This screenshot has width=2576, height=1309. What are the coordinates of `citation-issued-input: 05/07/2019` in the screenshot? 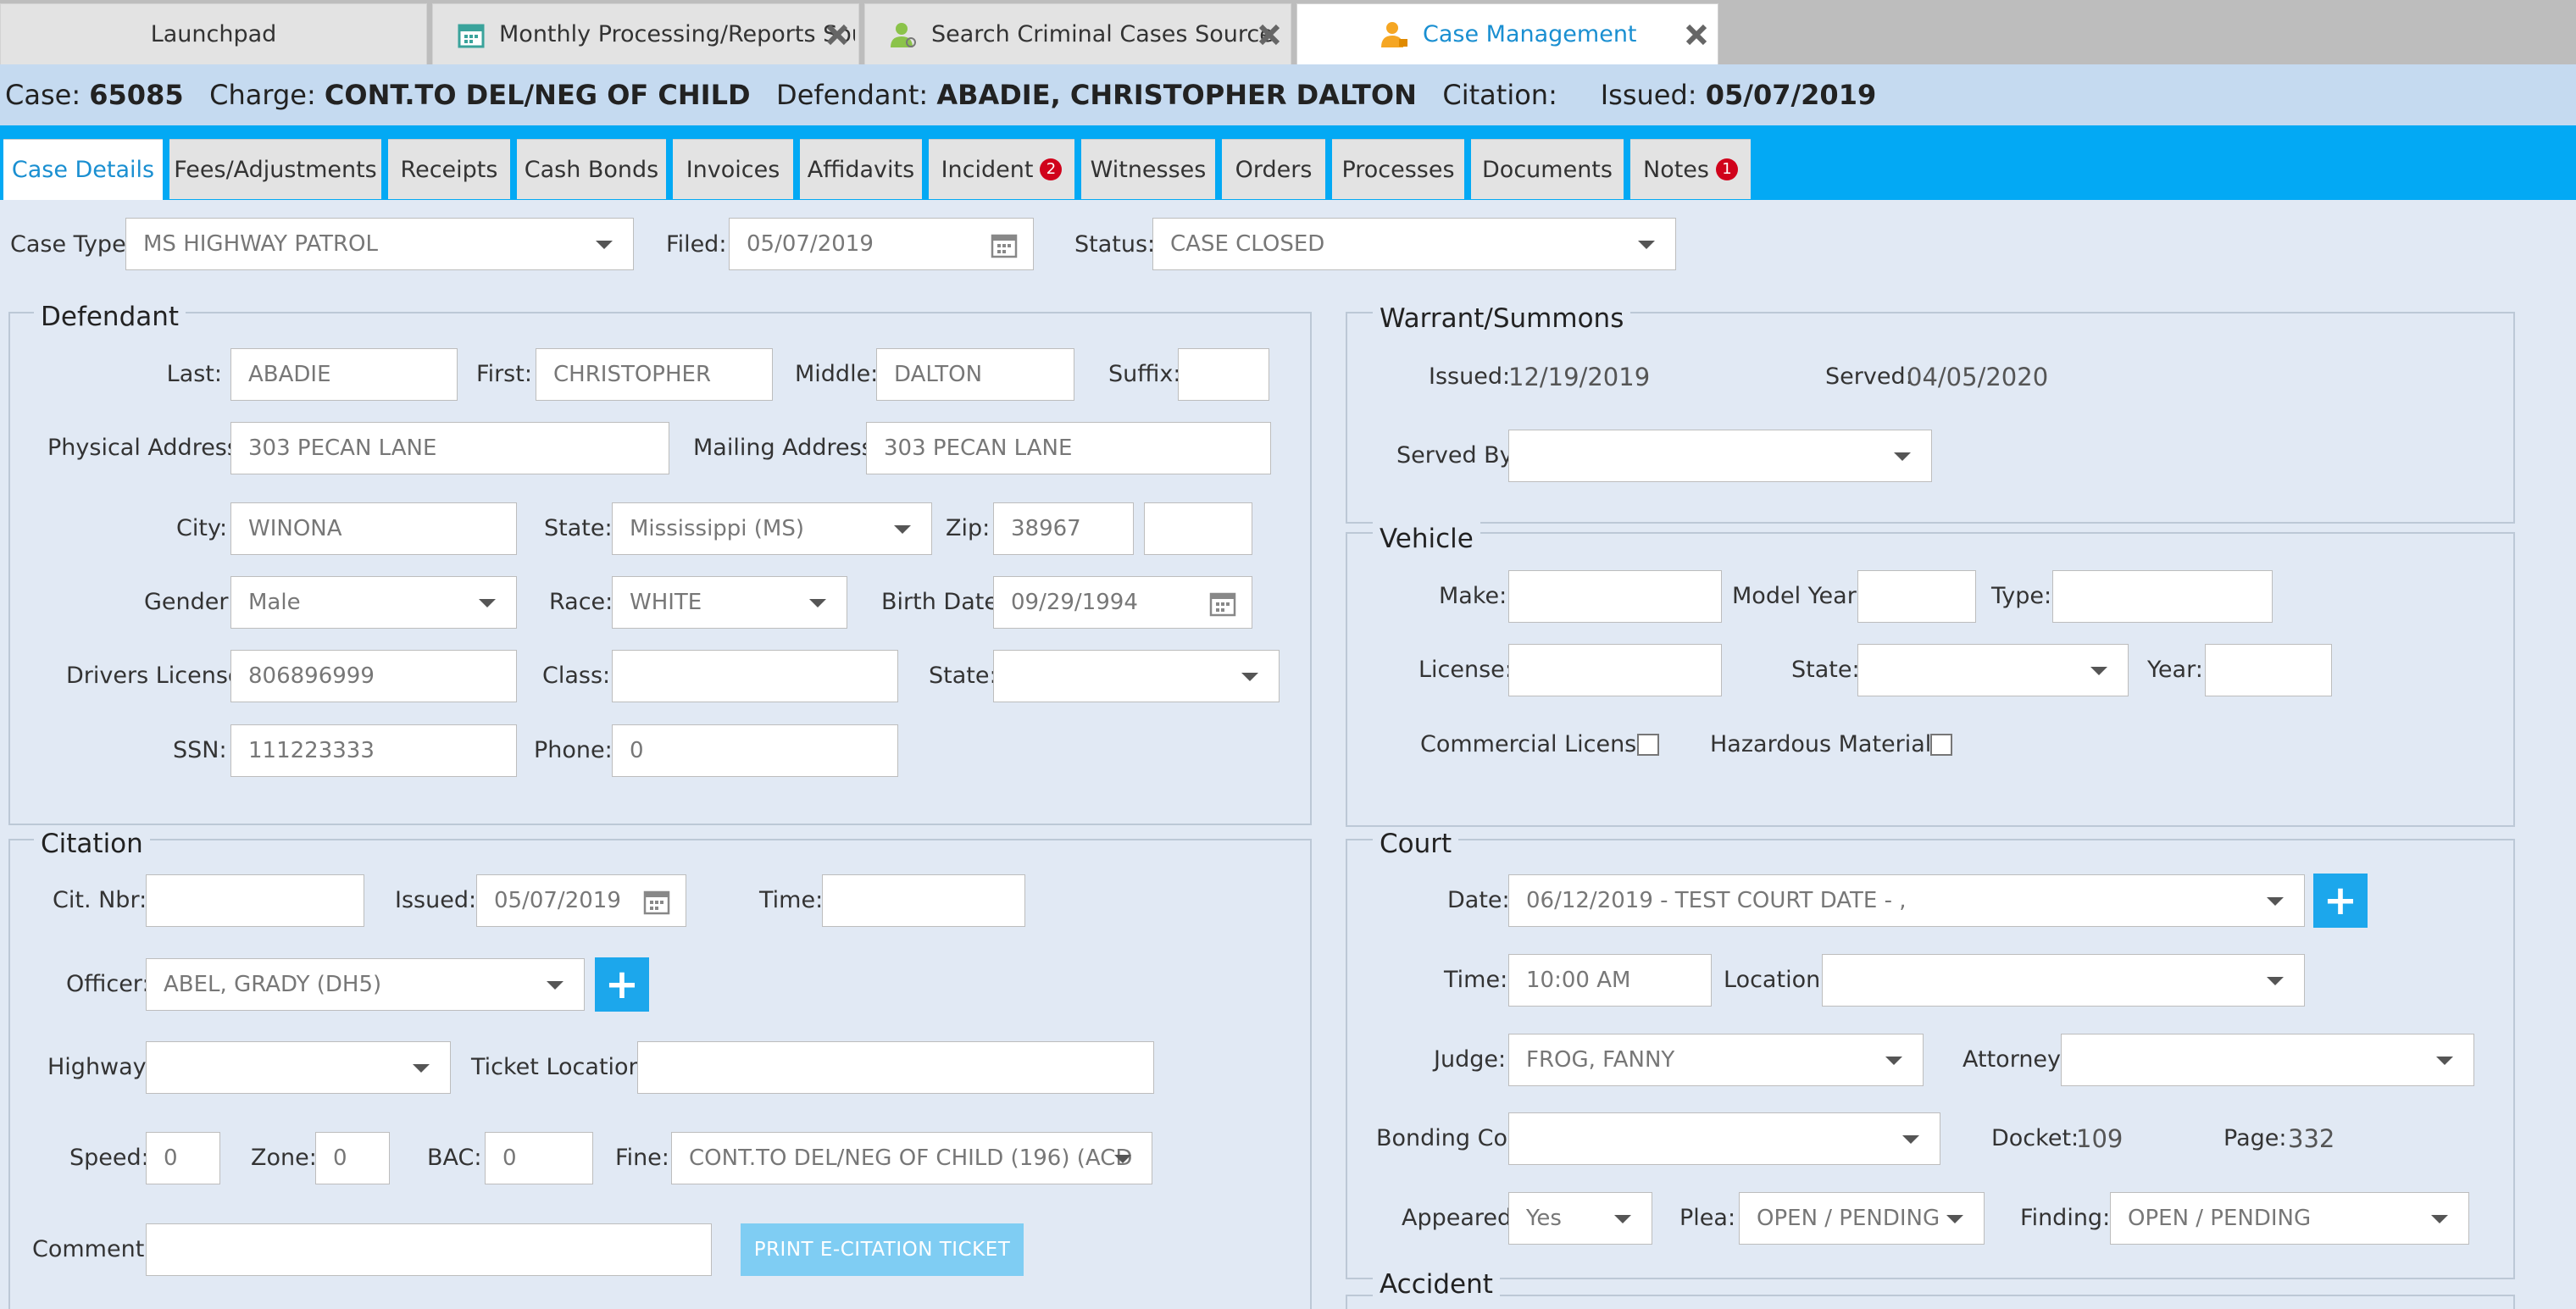 It's located at (581, 900).